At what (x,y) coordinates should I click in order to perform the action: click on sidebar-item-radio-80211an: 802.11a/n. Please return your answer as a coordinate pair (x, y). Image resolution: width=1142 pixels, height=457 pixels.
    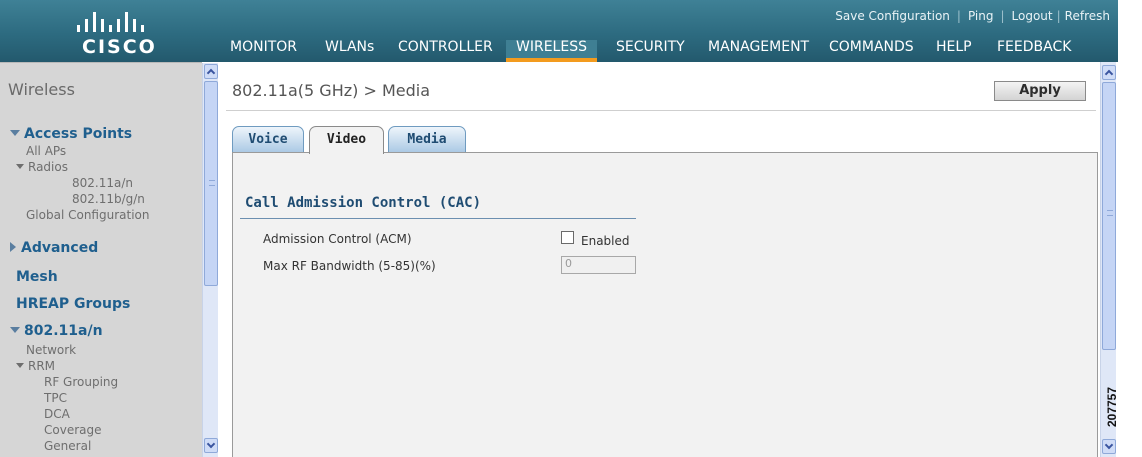
    Looking at the image, I should click on (102, 183).